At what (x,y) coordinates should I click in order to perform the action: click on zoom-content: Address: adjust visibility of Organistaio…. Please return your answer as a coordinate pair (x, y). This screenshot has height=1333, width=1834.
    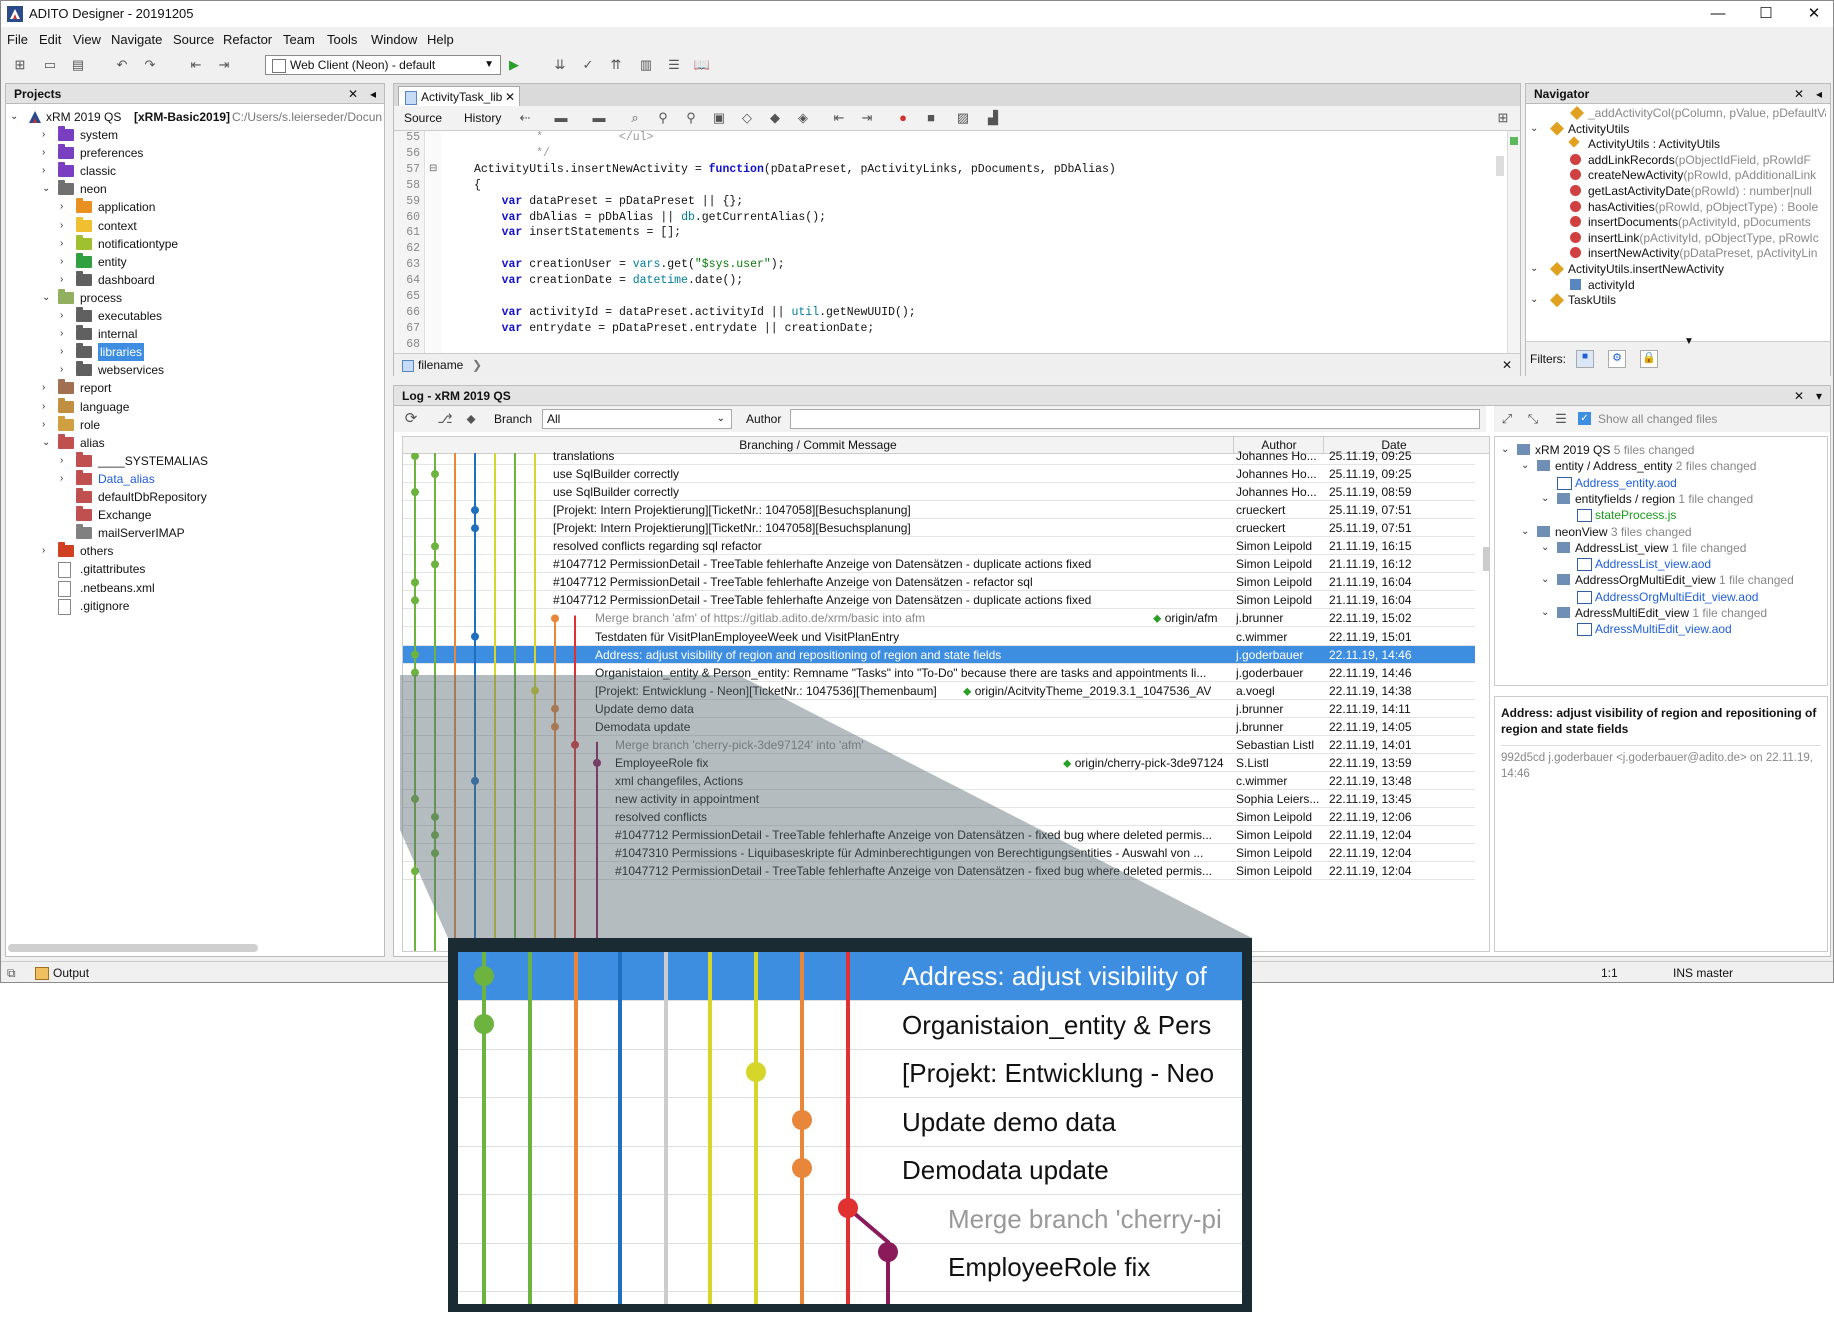
    Looking at the image, I should click on (850, 1128).